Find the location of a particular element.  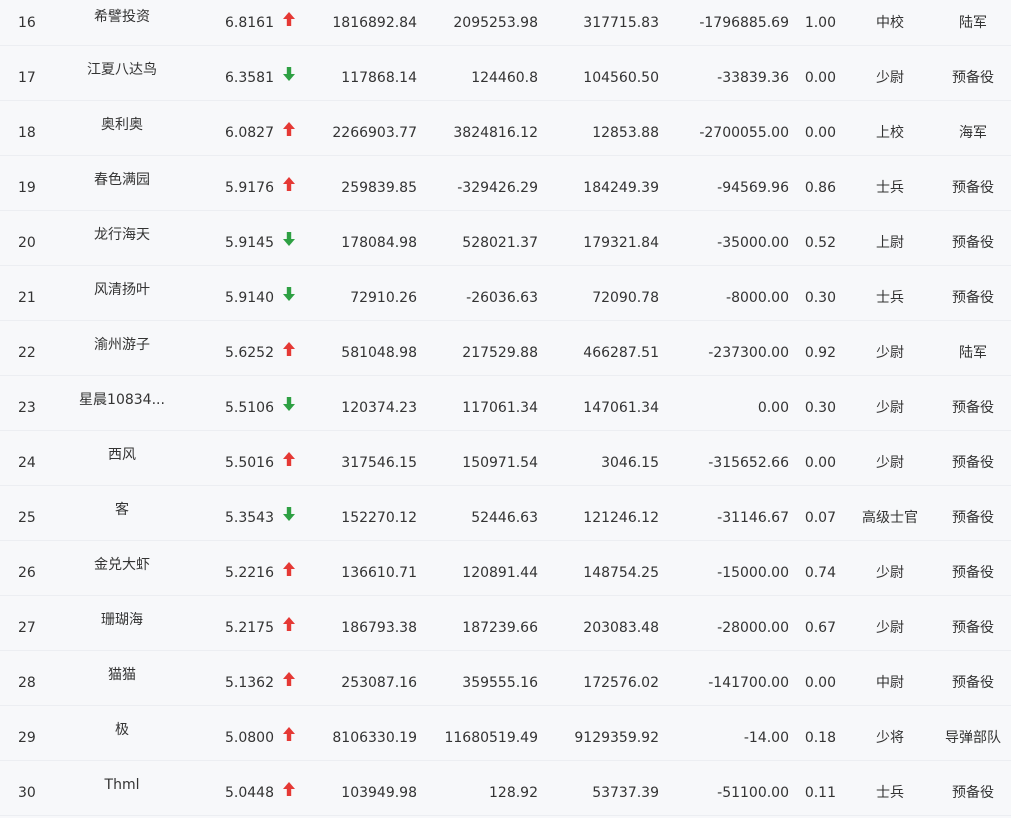

name-cell: 客 is located at coordinates (122, 510).